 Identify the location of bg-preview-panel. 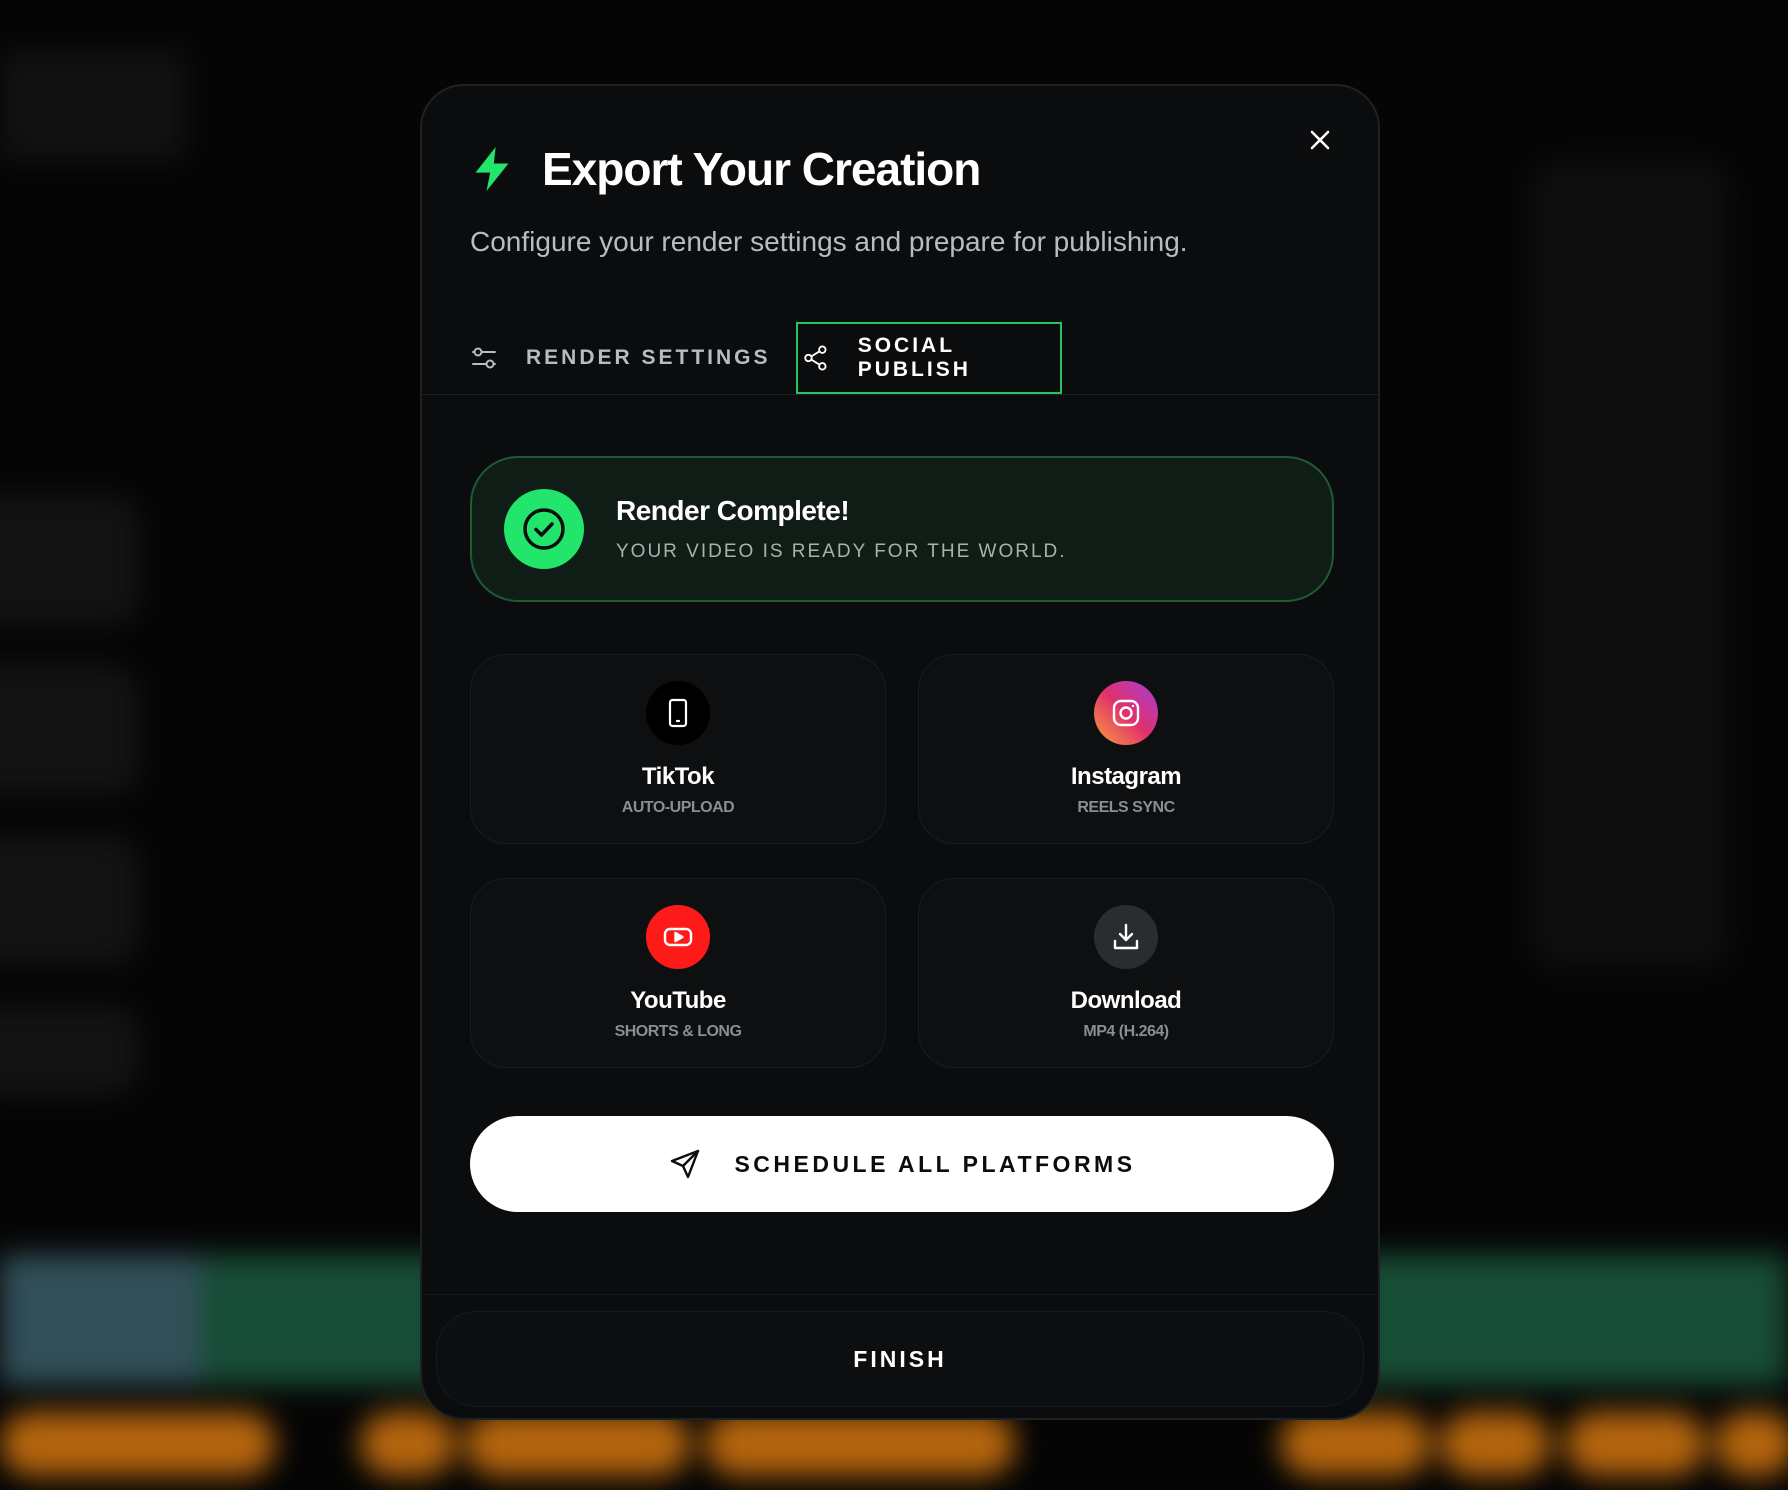
(1630, 565).